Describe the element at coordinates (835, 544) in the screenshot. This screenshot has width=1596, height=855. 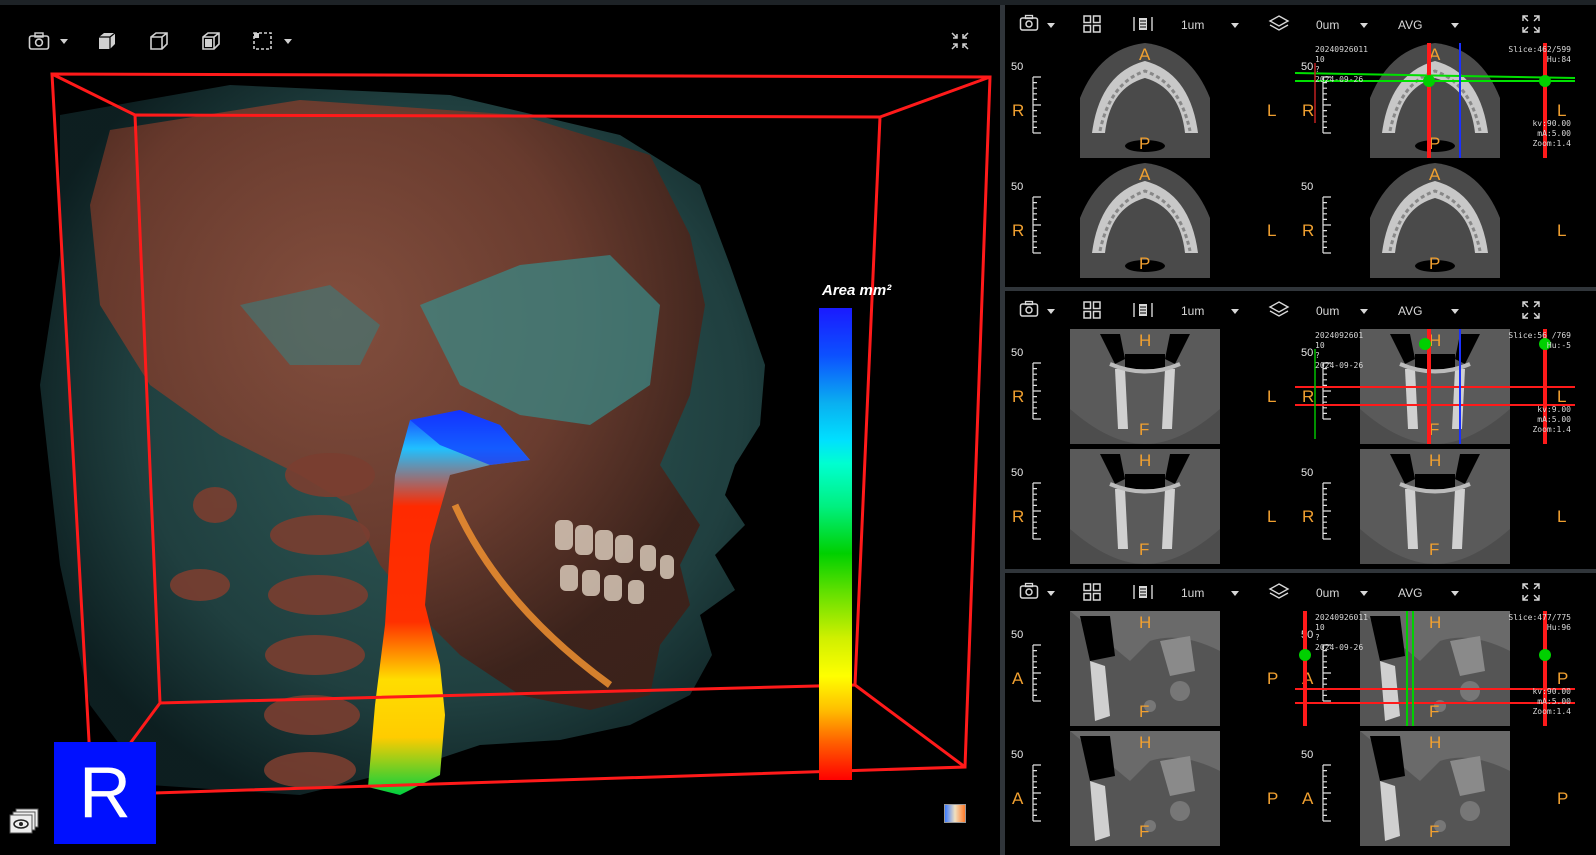
I see `area-colorbar` at that location.